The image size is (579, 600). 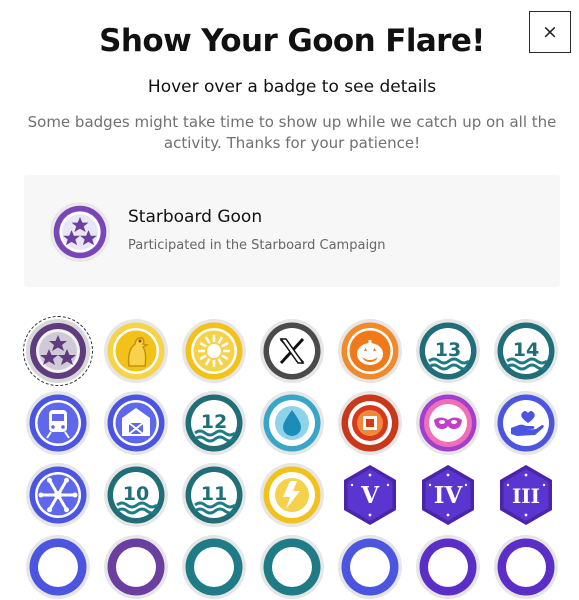 I want to click on water-drop-badge-icon, so click(x=292, y=423).